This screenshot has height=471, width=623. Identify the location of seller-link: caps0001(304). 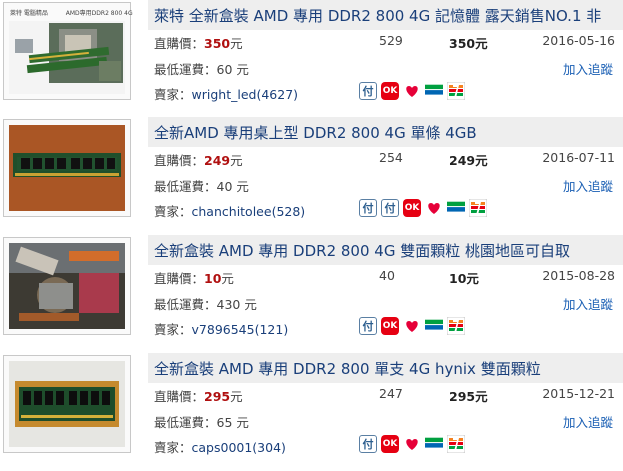
(239, 447).